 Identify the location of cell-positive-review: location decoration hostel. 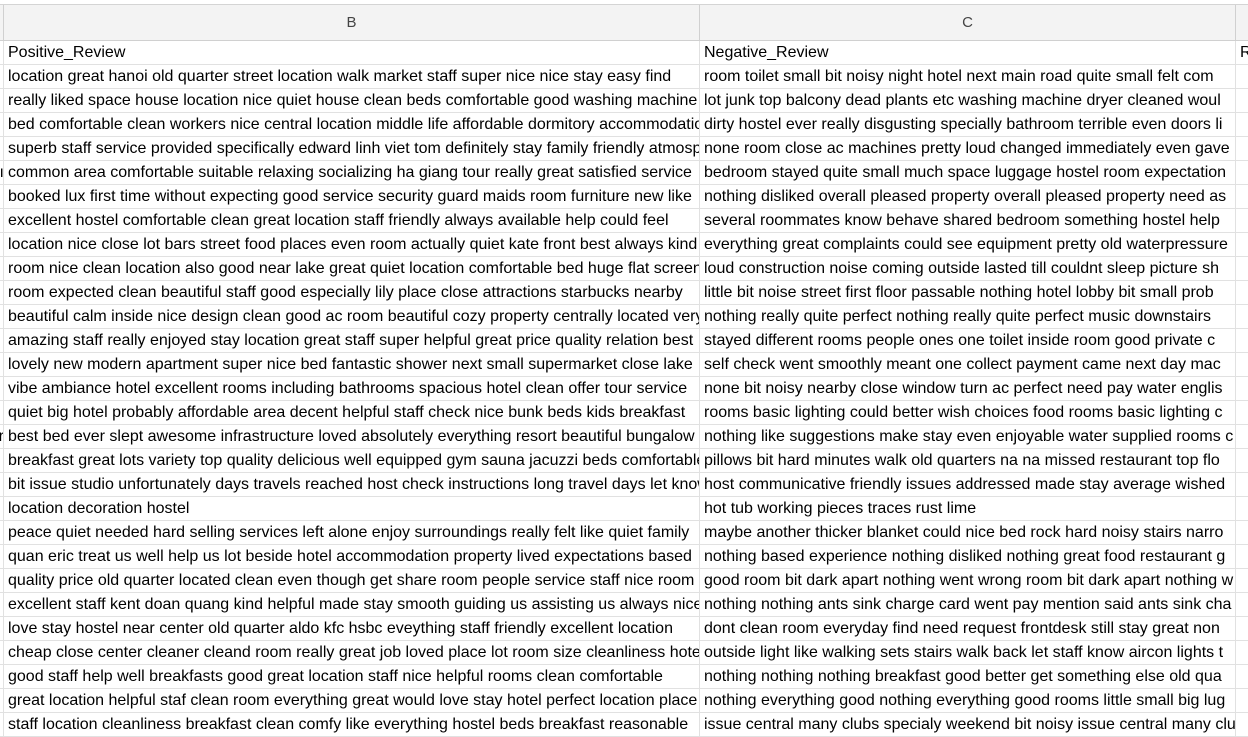
(352, 508).